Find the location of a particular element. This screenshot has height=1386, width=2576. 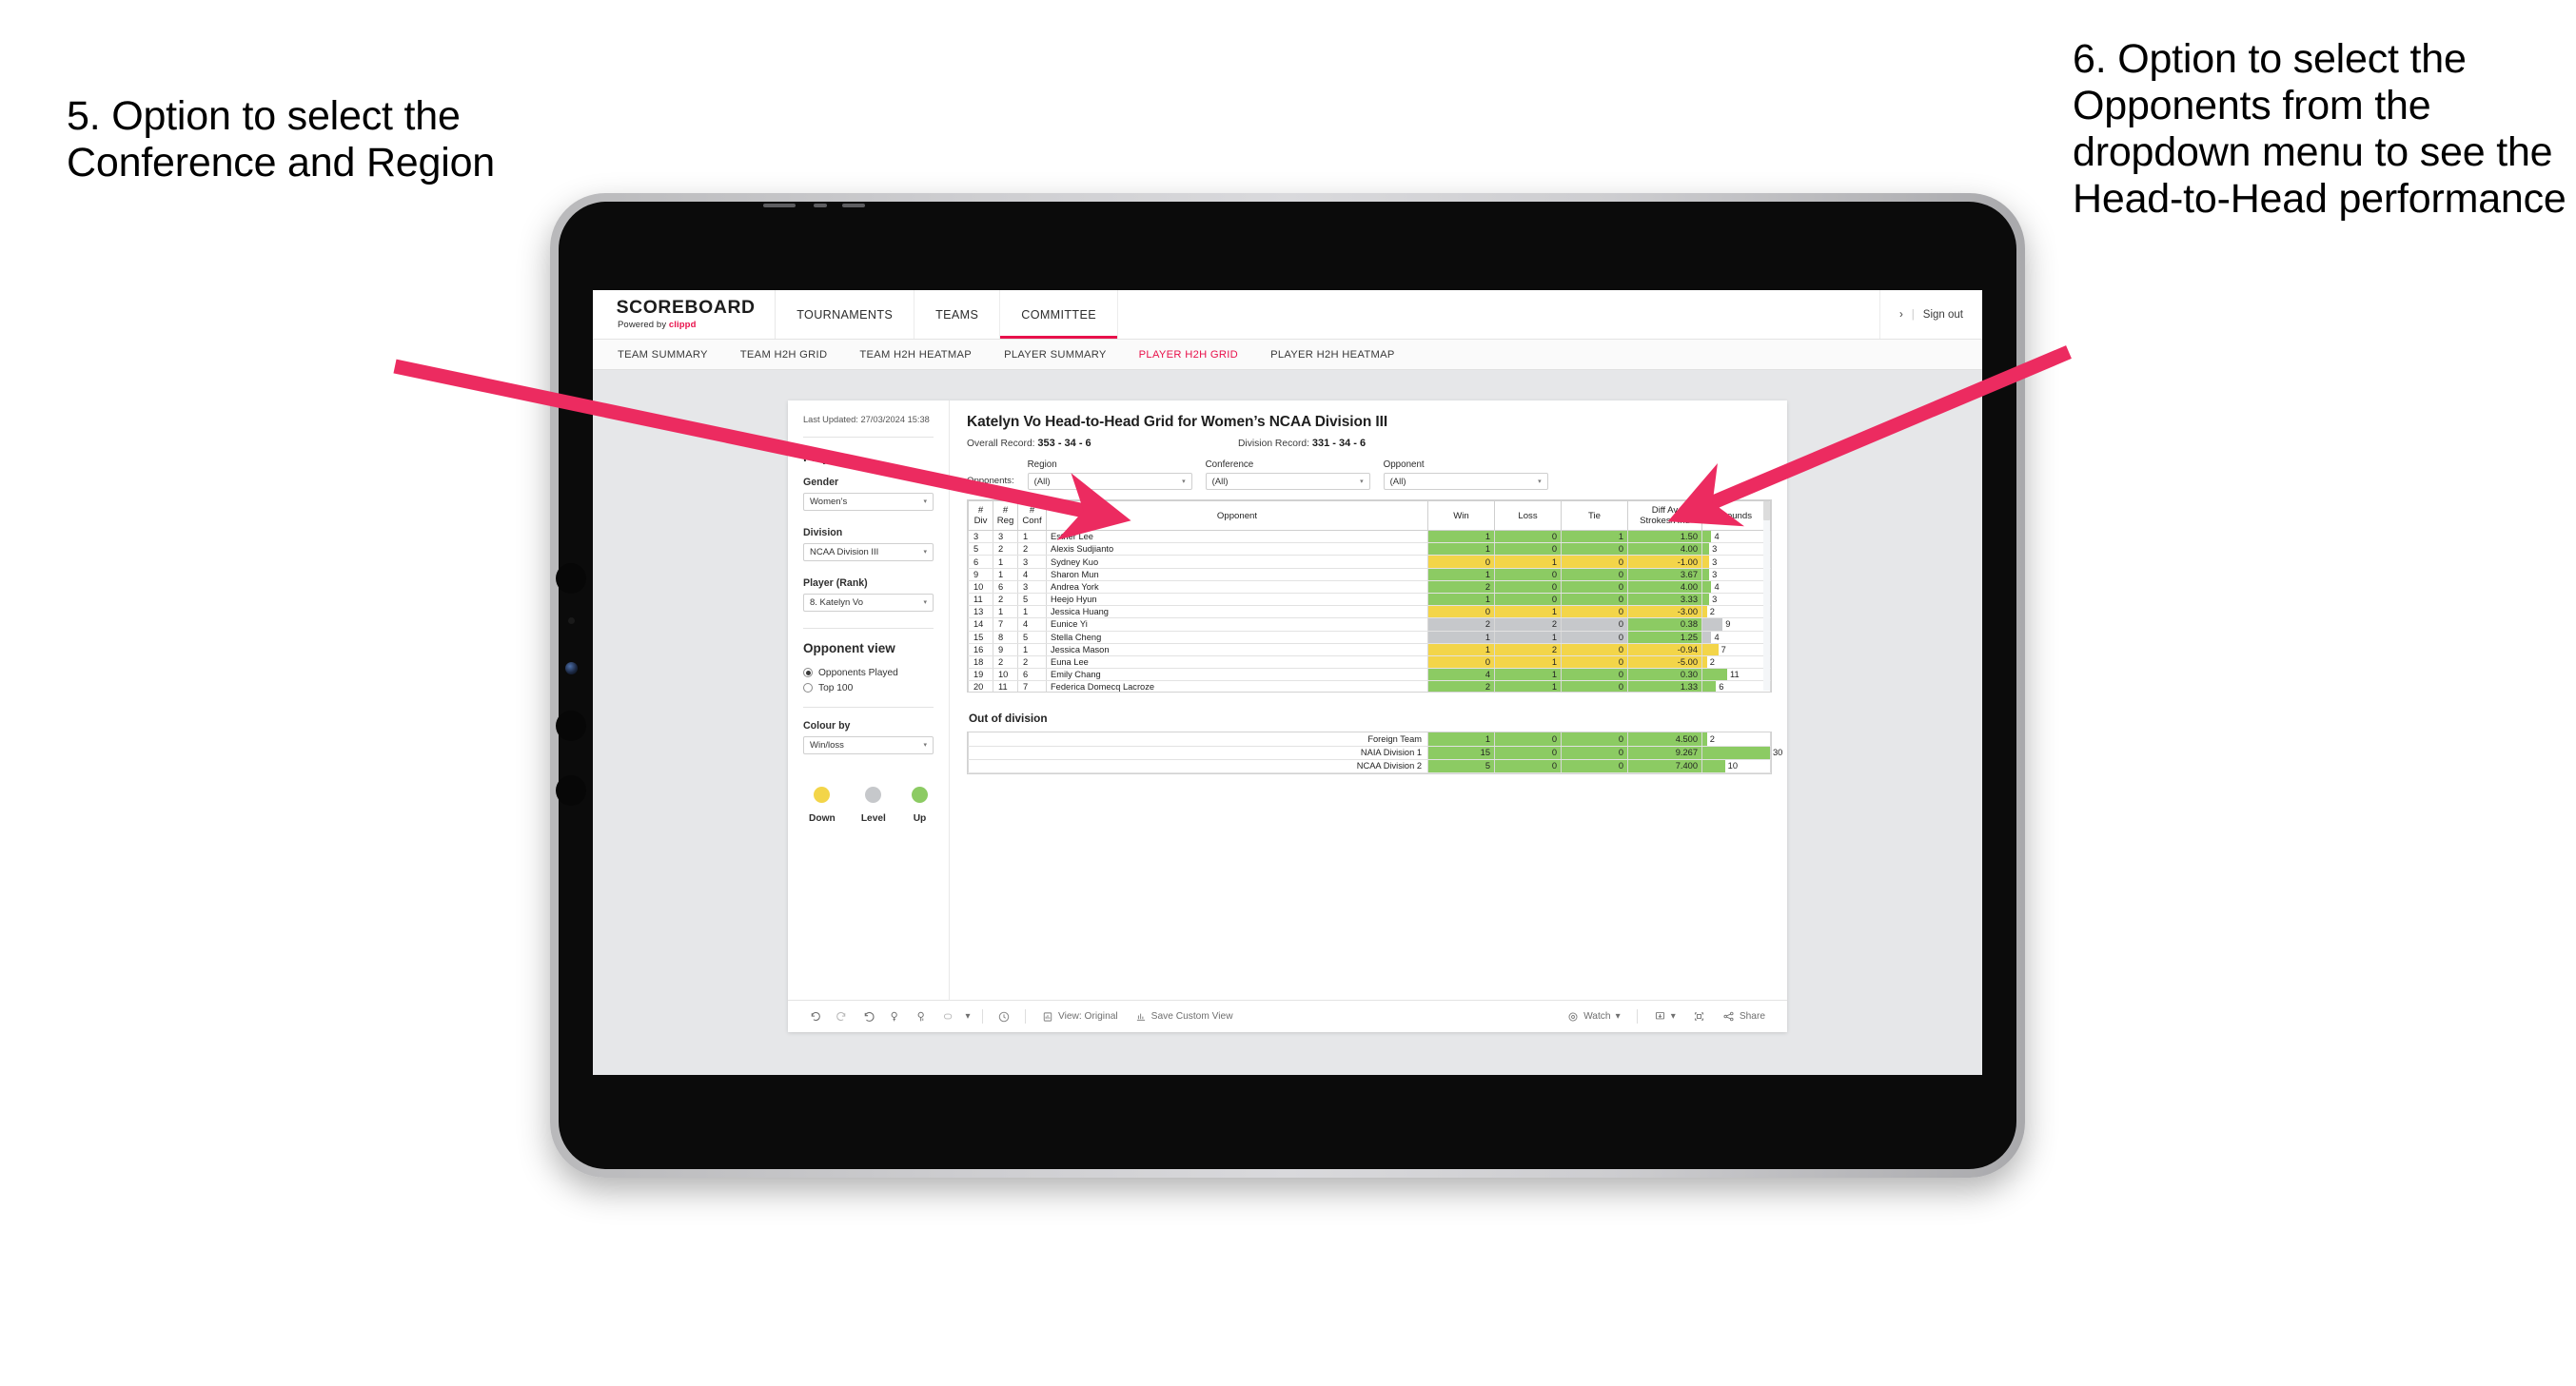

rounds-bar is located at coordinates (1712, 624).